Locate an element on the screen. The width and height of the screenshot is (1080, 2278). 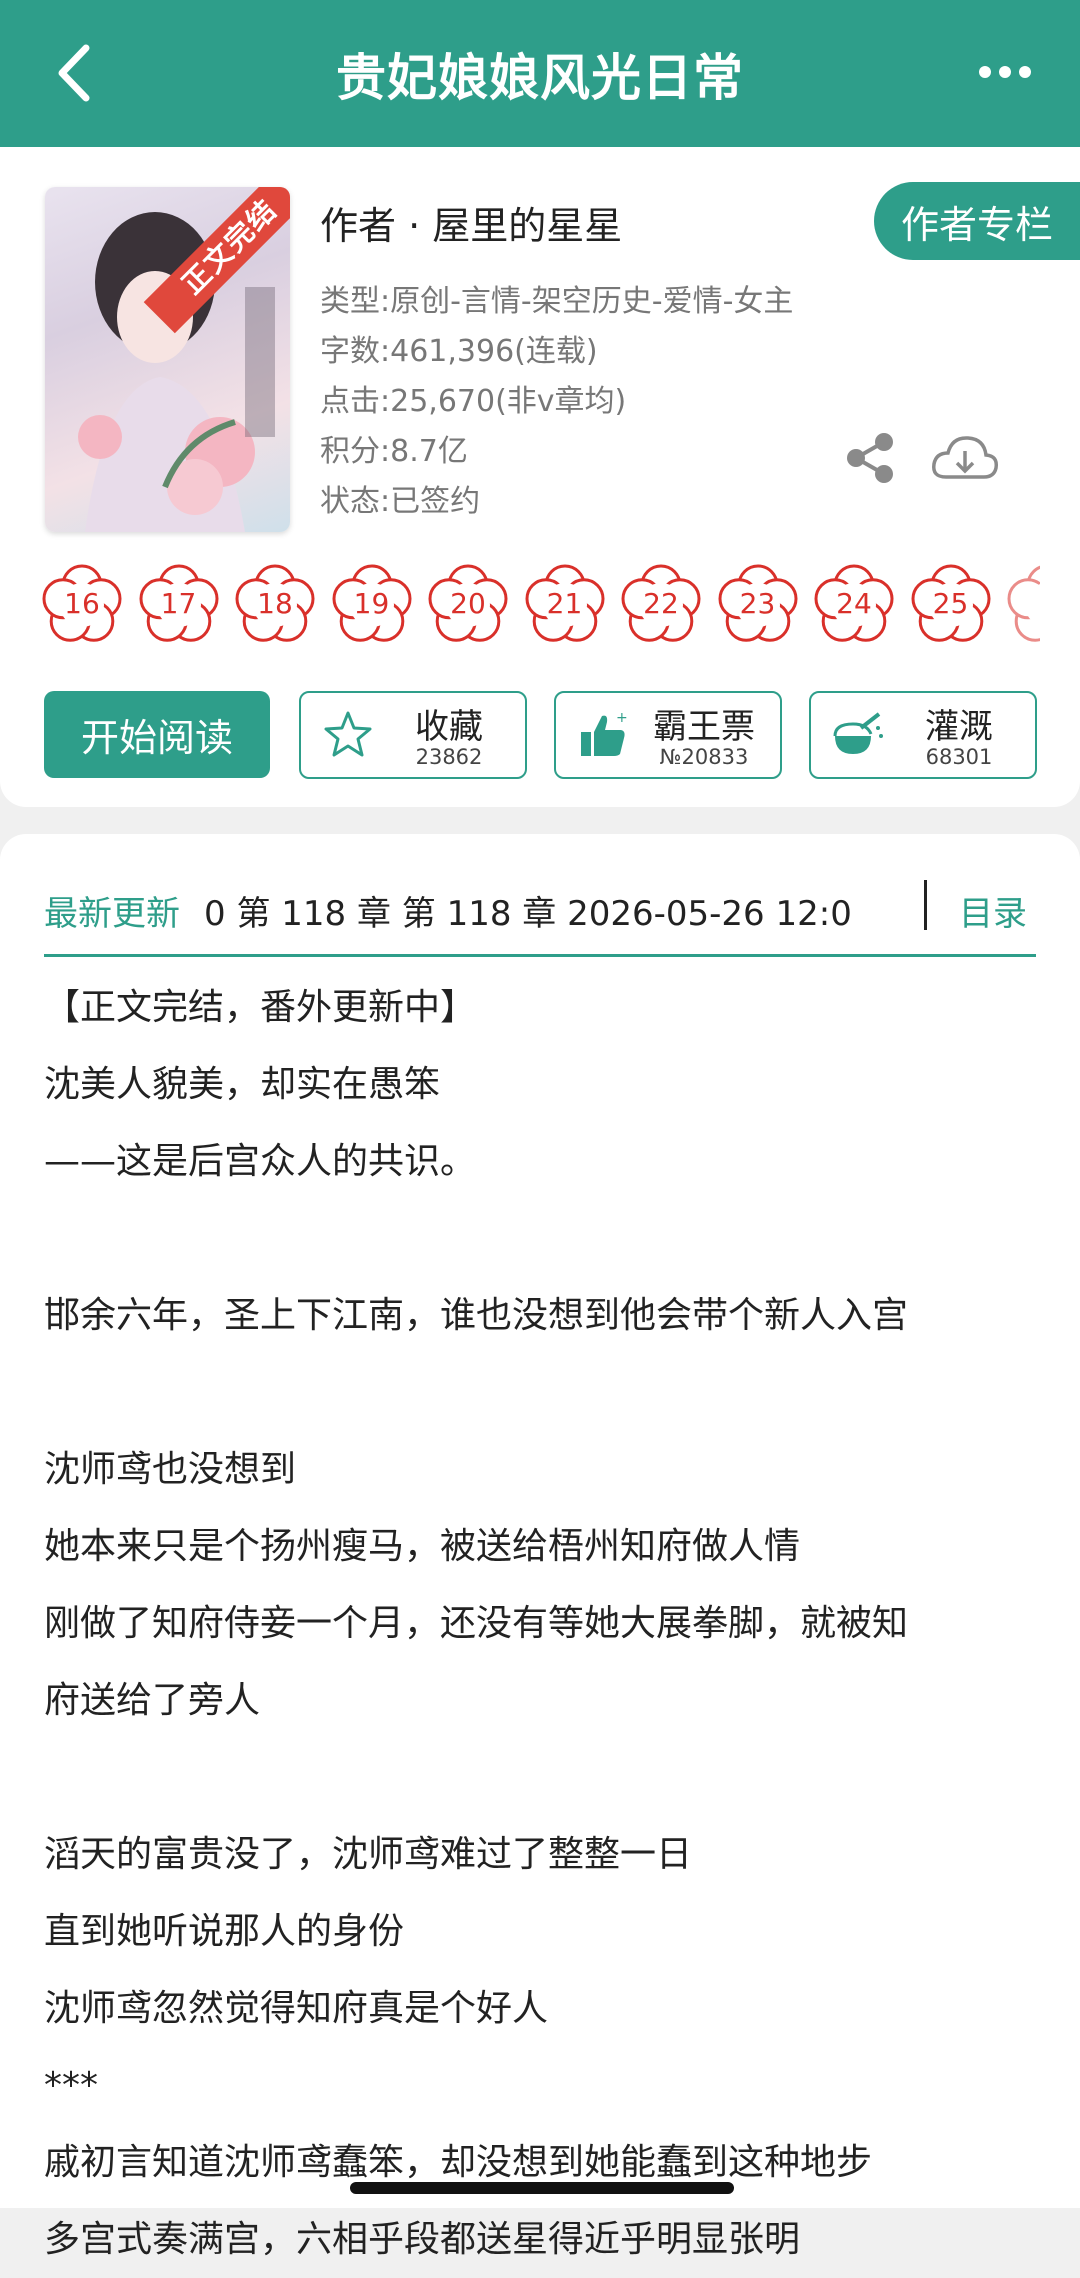
level-flower-row: 161718192021222324252 is located at coordinates (540, 606).